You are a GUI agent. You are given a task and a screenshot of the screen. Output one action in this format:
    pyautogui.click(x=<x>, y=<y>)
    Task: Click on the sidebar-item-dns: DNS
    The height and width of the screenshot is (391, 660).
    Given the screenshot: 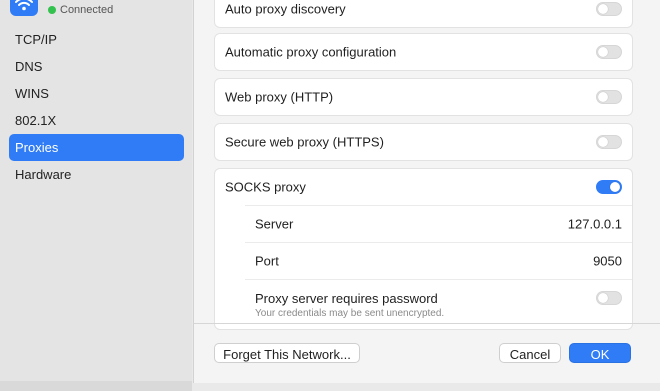 What is the action you would take?
    pyautogui.click(x=96, y=66)
    